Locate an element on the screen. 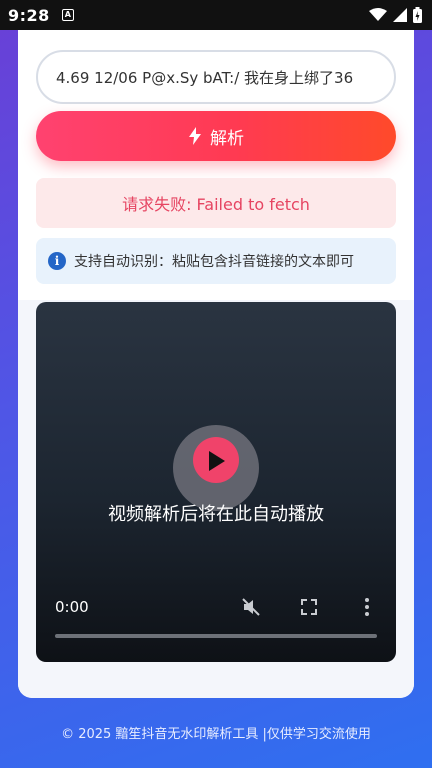  parse-button-label: 解析 is located at coordinates (227, 138).